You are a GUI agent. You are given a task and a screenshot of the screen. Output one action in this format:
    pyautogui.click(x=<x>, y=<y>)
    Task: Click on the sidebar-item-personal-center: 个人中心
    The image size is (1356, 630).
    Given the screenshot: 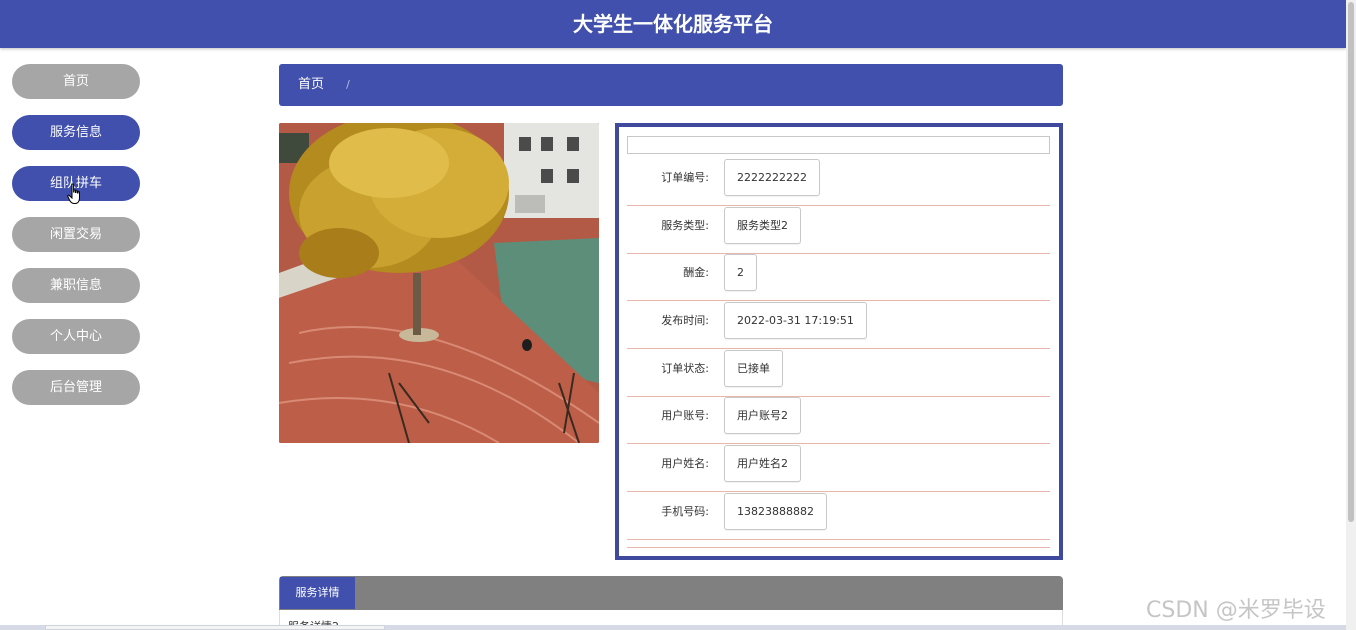 What is the action you would take?
    pyautogui.click(x=76, y=336)
    